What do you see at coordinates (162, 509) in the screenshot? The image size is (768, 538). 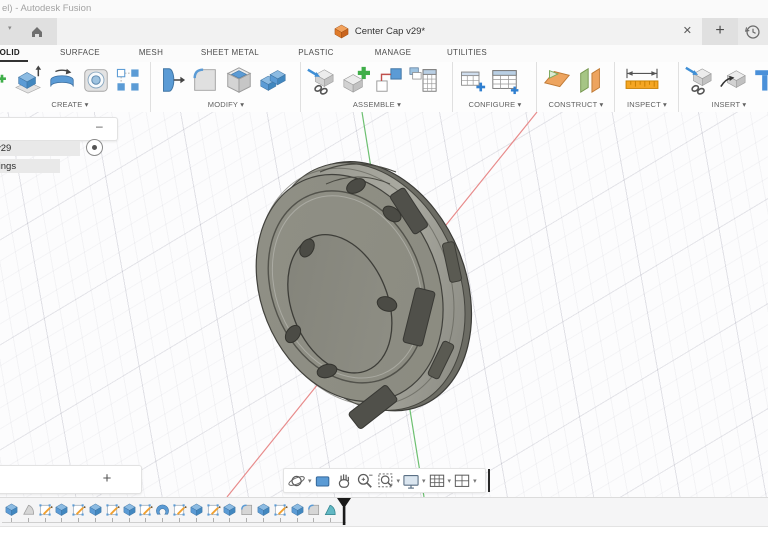 I see `revolve-feature-icon` at bounding box center [162, 509].